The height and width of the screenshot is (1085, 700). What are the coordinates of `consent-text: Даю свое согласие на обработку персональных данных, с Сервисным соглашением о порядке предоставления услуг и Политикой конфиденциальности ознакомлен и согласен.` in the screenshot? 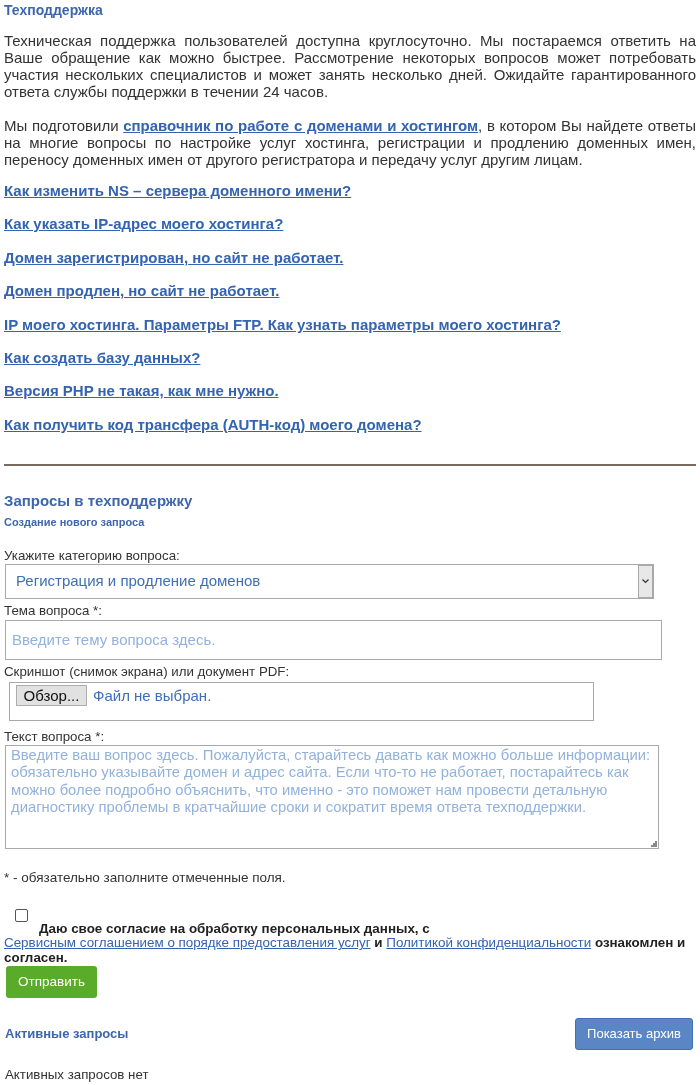 It's located at (345, 943).